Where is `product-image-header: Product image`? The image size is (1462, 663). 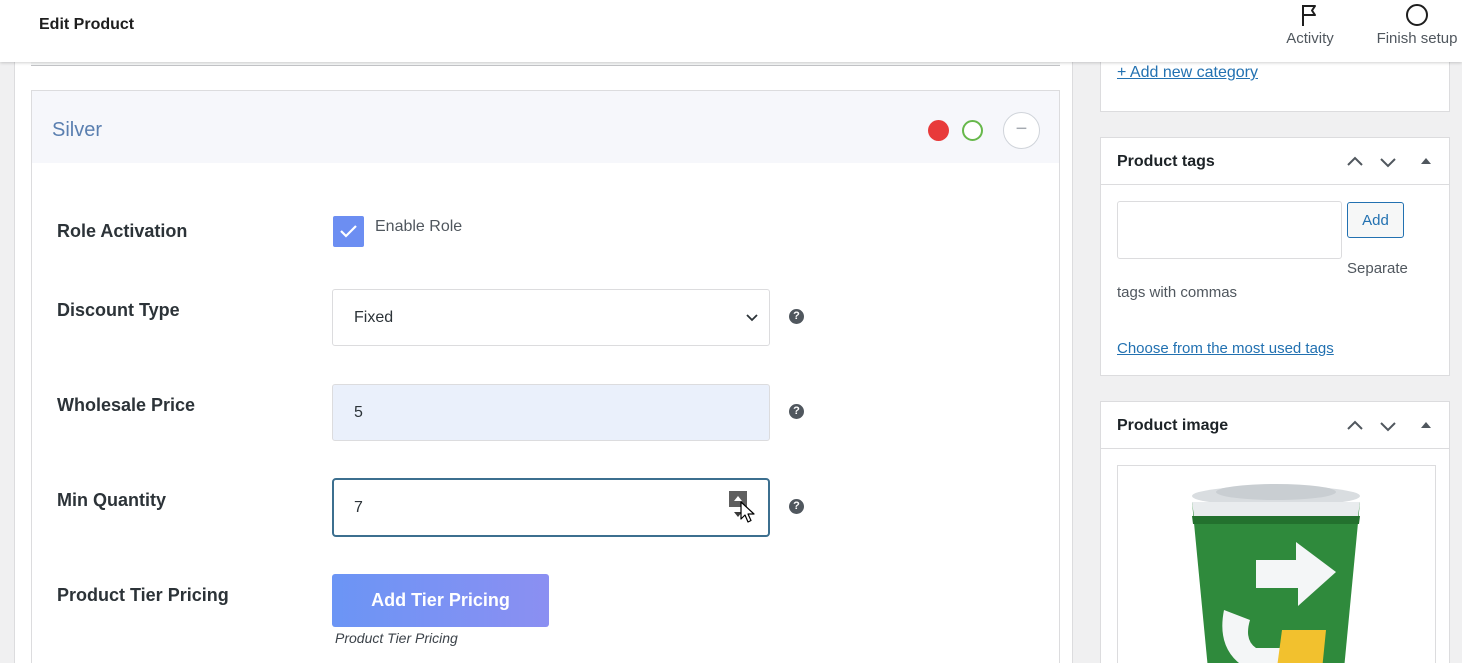 product-image-header: Product image is located at coordinates (1275, 425).